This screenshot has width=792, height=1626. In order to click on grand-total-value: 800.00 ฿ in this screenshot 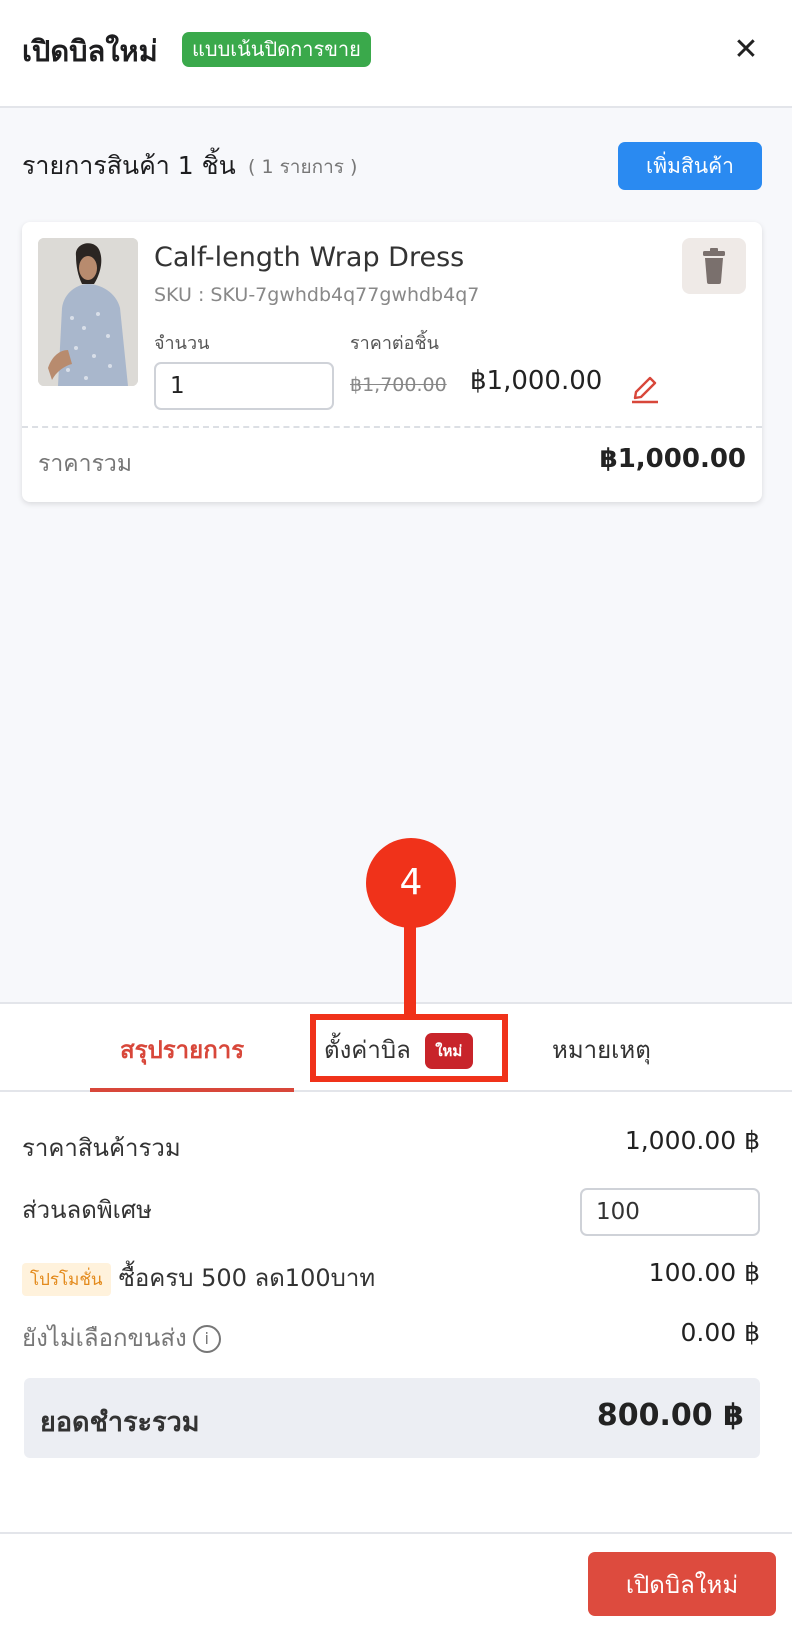, I will do `click(670, 1415)`.